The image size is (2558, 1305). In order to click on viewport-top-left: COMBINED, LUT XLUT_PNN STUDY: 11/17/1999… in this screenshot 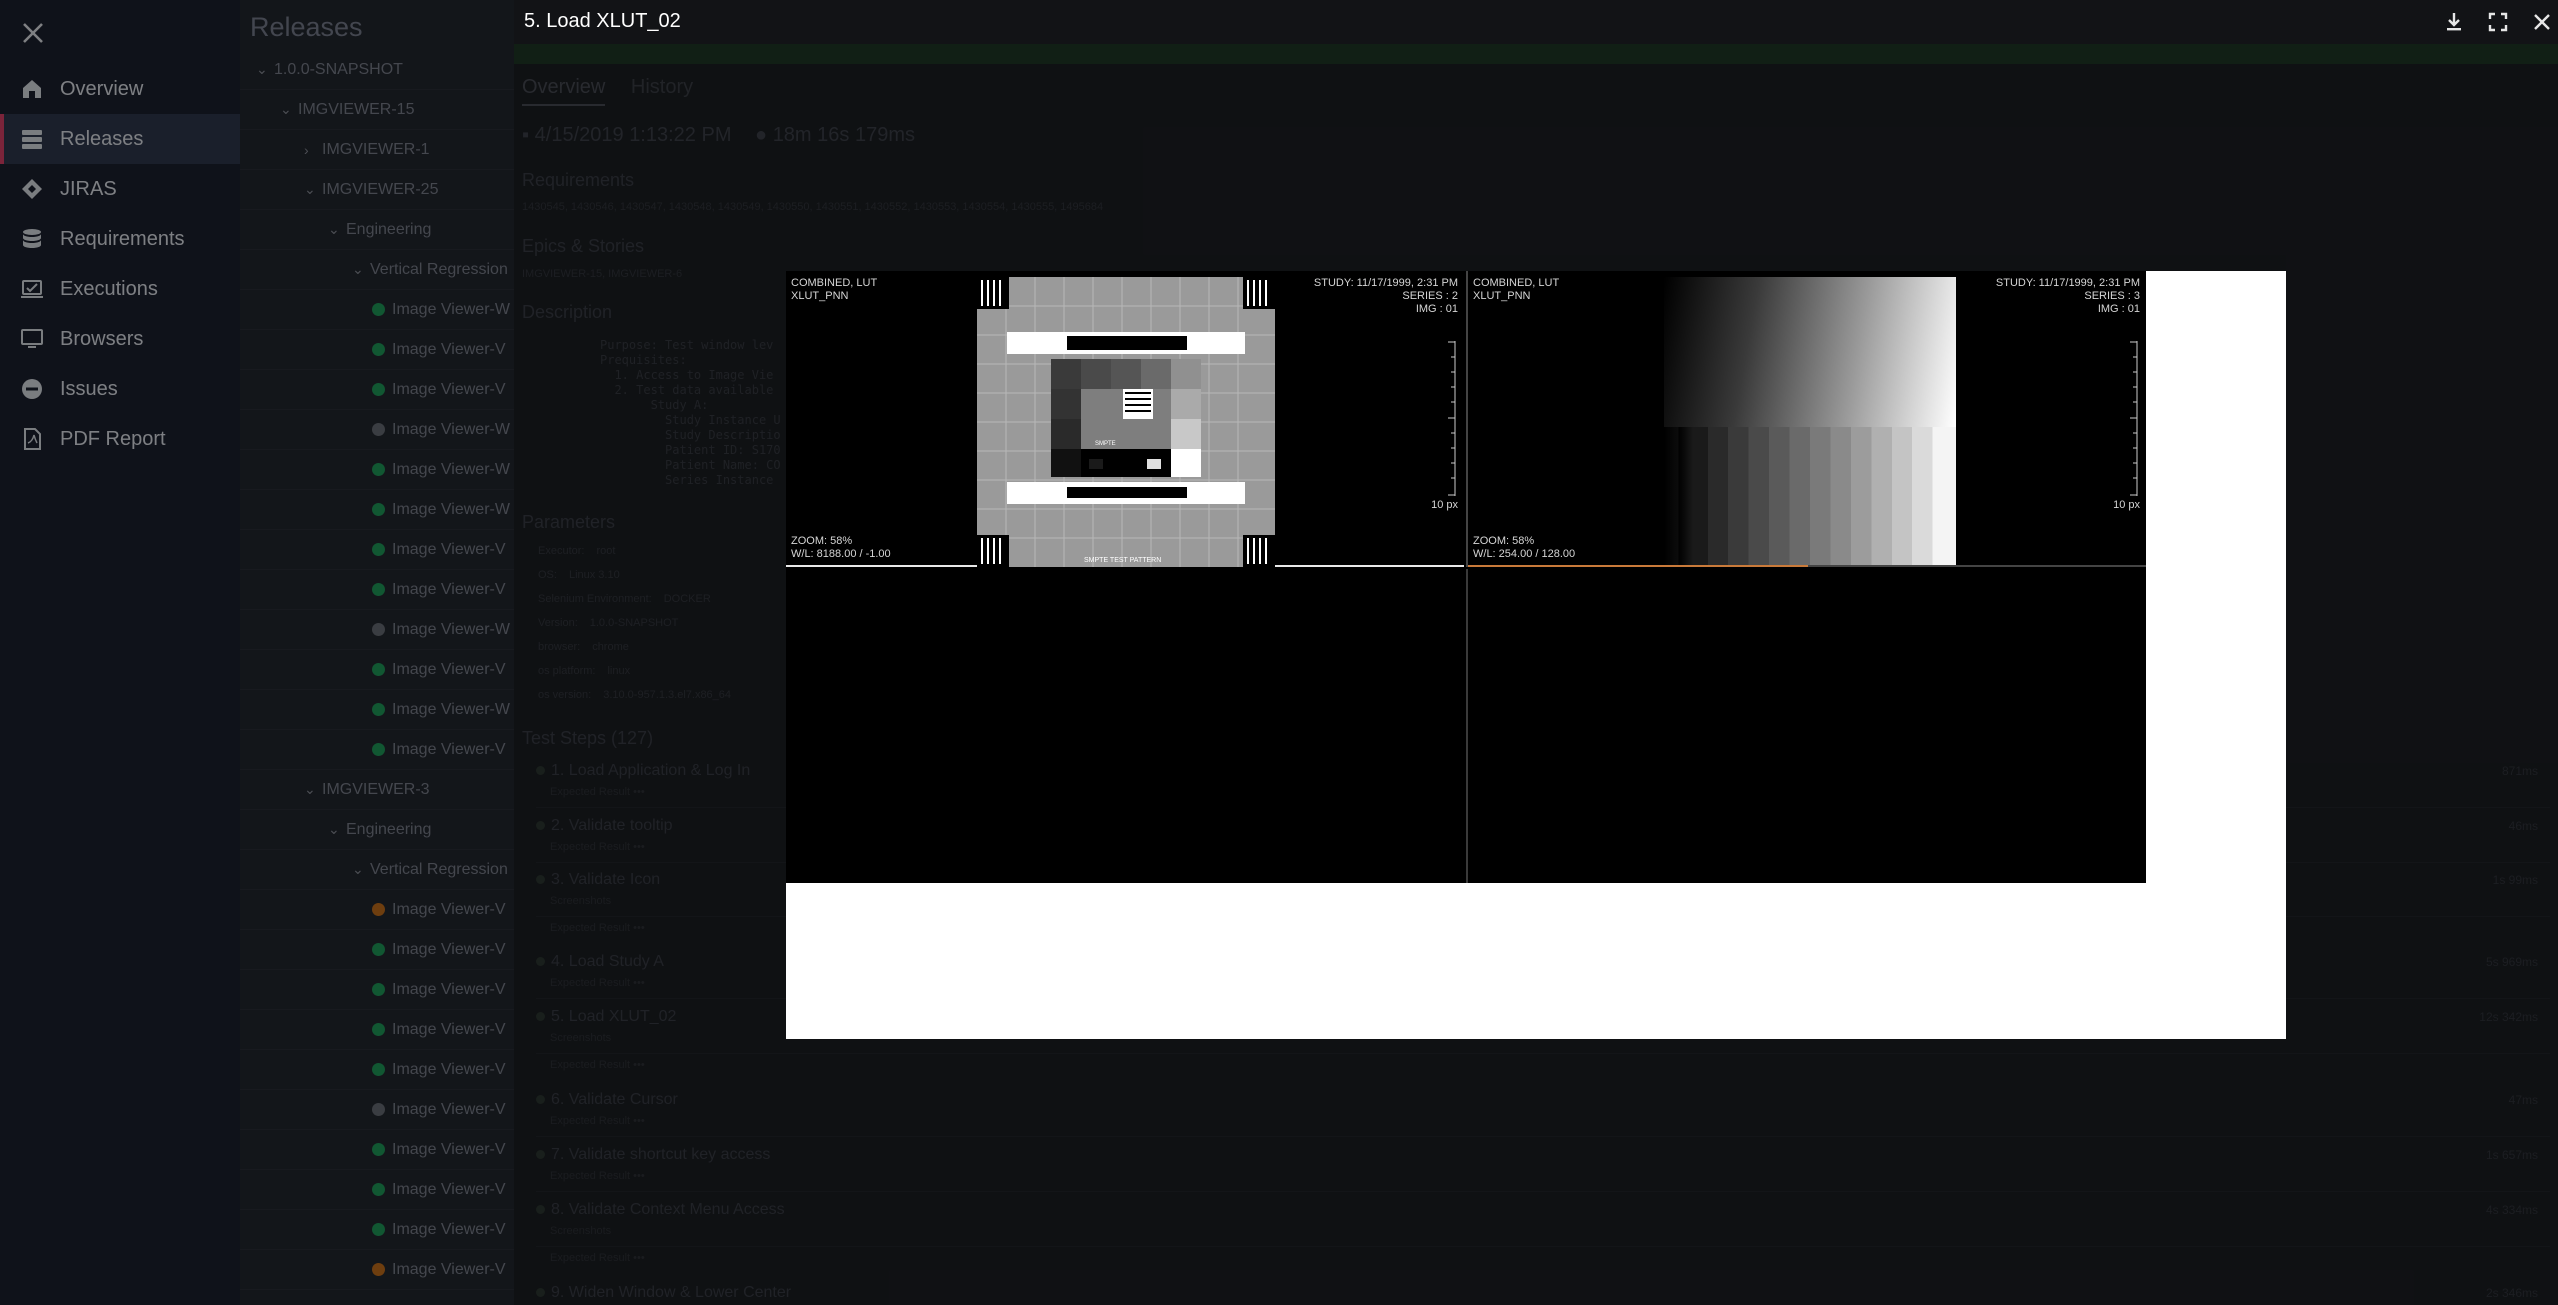, I will do `click(1125, 419)`.